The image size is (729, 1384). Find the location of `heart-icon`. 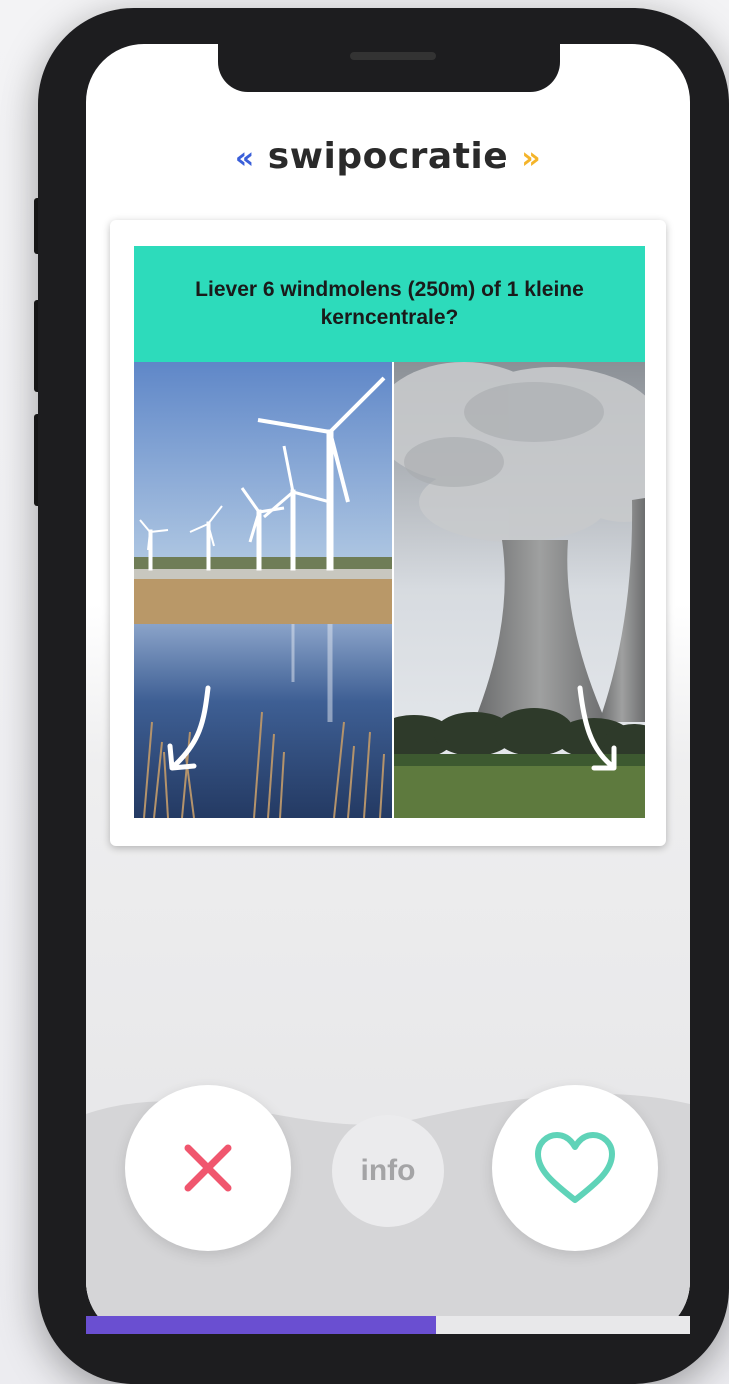

heart-icon is located at coordinates (575, 1167).